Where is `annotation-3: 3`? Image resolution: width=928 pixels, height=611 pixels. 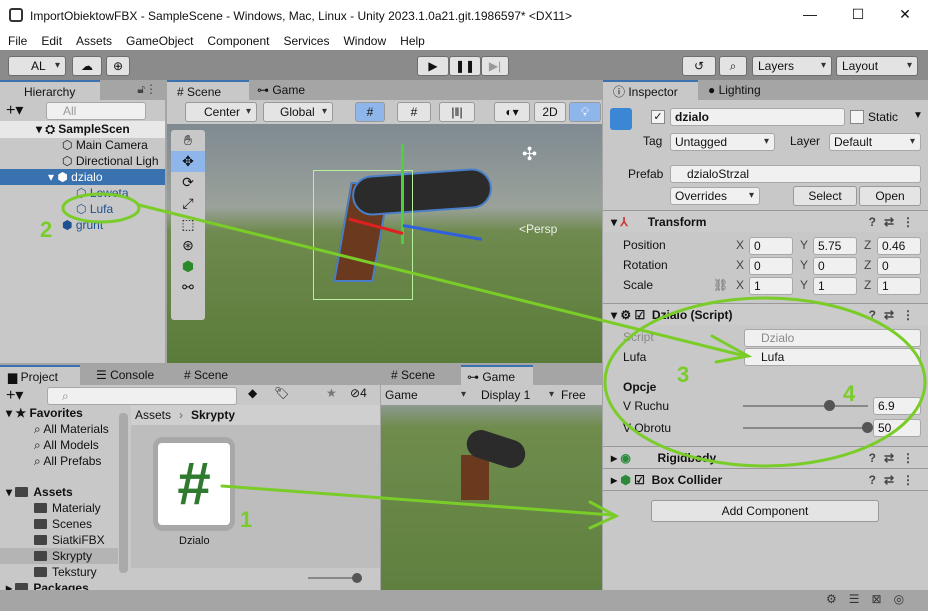
annotation-3: 3 is located at coordinates (683, 374).